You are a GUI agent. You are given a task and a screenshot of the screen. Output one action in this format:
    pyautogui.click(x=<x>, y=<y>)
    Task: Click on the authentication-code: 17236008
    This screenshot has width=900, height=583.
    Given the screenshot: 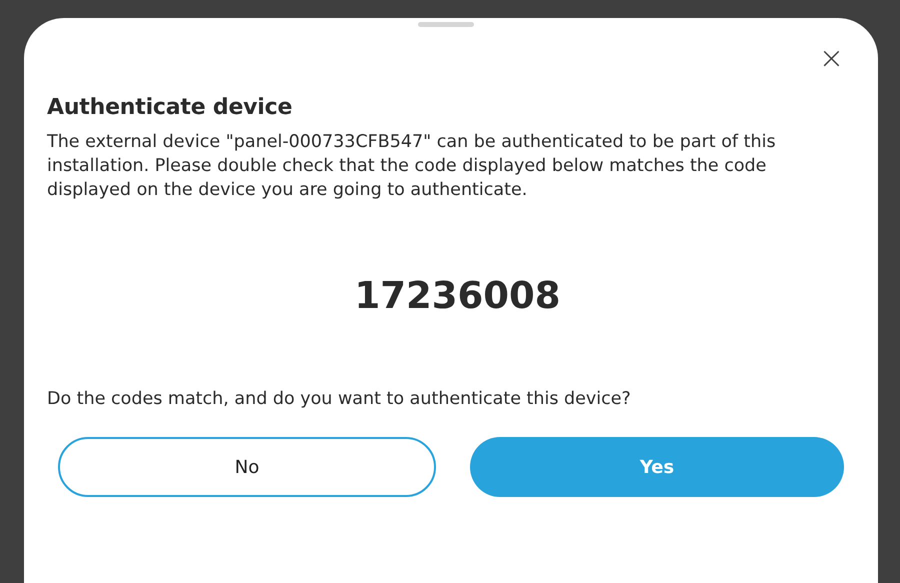 What is the action you would take?
    pyautogui.click(x=458, y=295)
    